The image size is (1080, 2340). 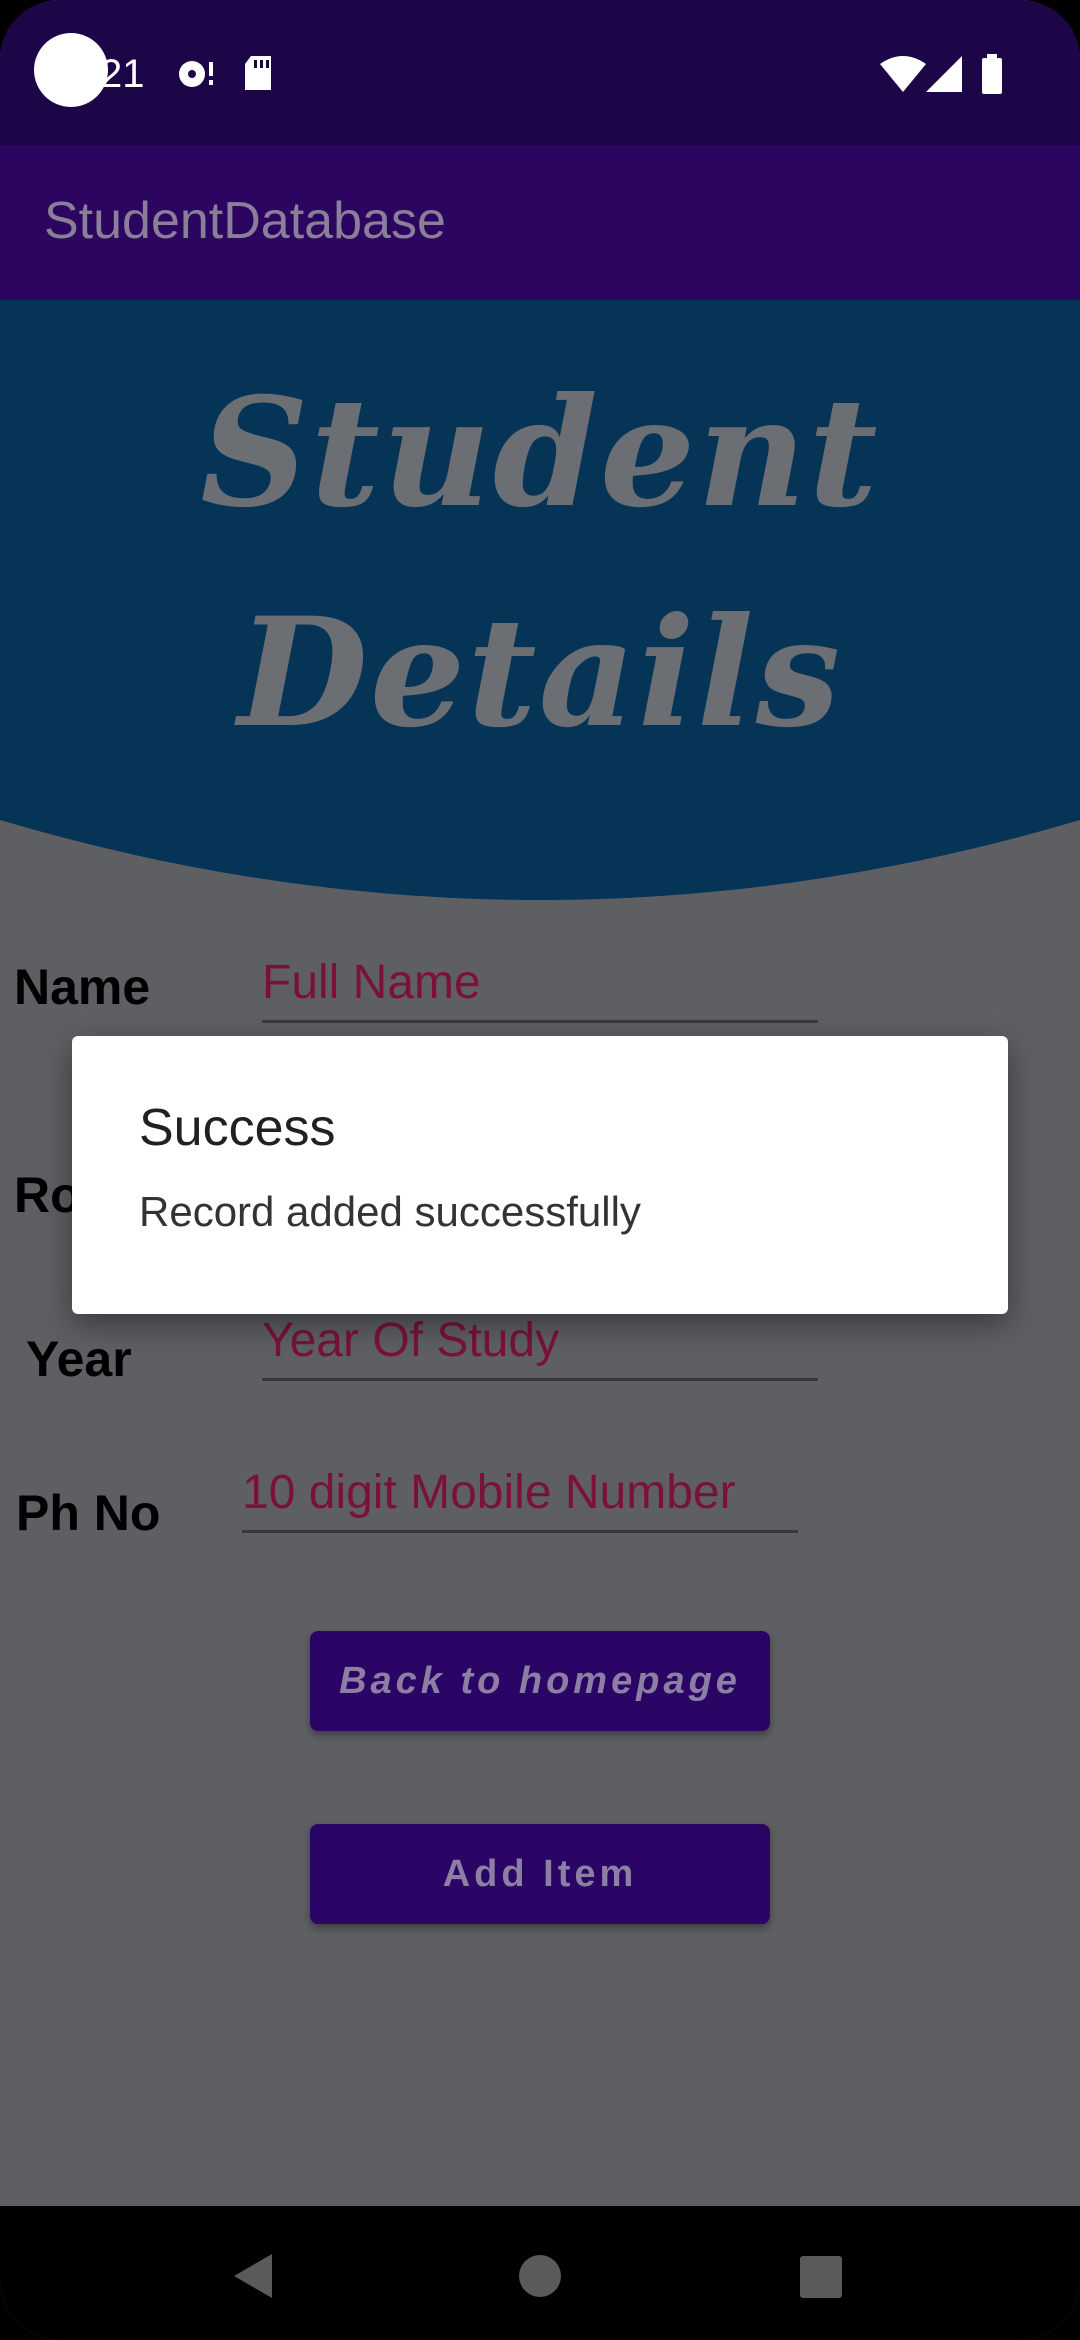 What do you see at coordinates (540, 453) in the screenshot?
I see `header-title-line1: Student` at bounding box center [540, 453].